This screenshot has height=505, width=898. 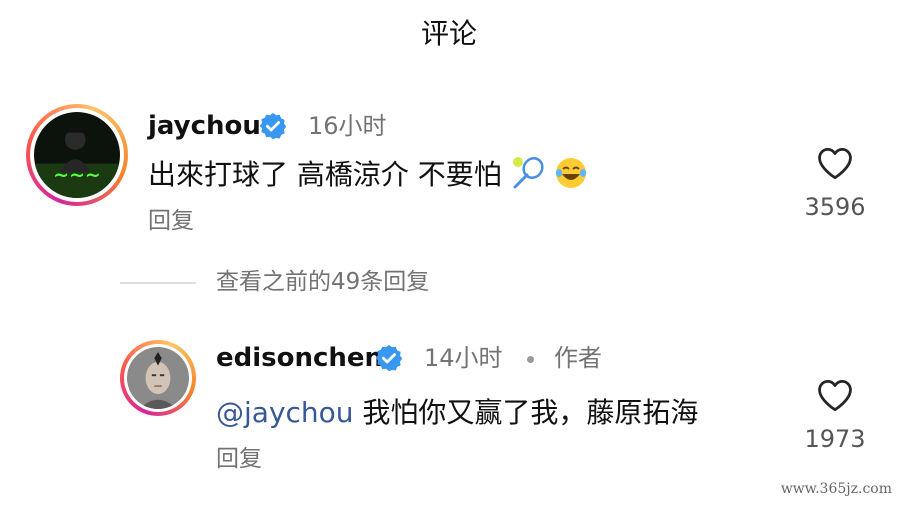 What do you see at coordinates (528, 173) in the screenshot?
I see `tennis-racket-icon` at bounding box center [528, 173].